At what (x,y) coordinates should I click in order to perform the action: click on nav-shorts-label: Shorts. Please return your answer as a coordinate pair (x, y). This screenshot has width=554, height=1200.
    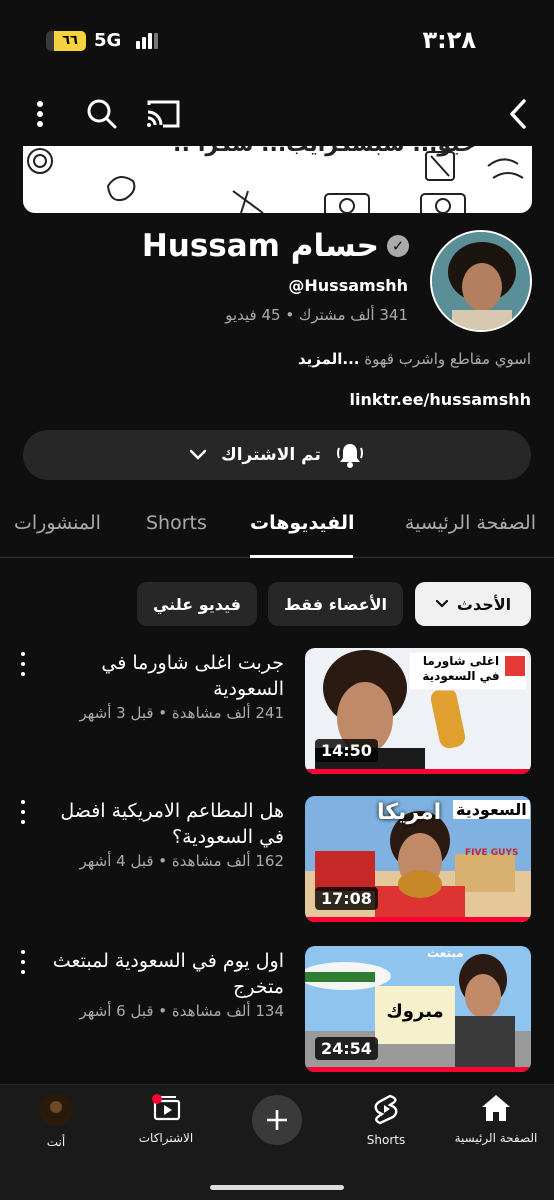
    Looking at the image, I should click on (386, 1140).